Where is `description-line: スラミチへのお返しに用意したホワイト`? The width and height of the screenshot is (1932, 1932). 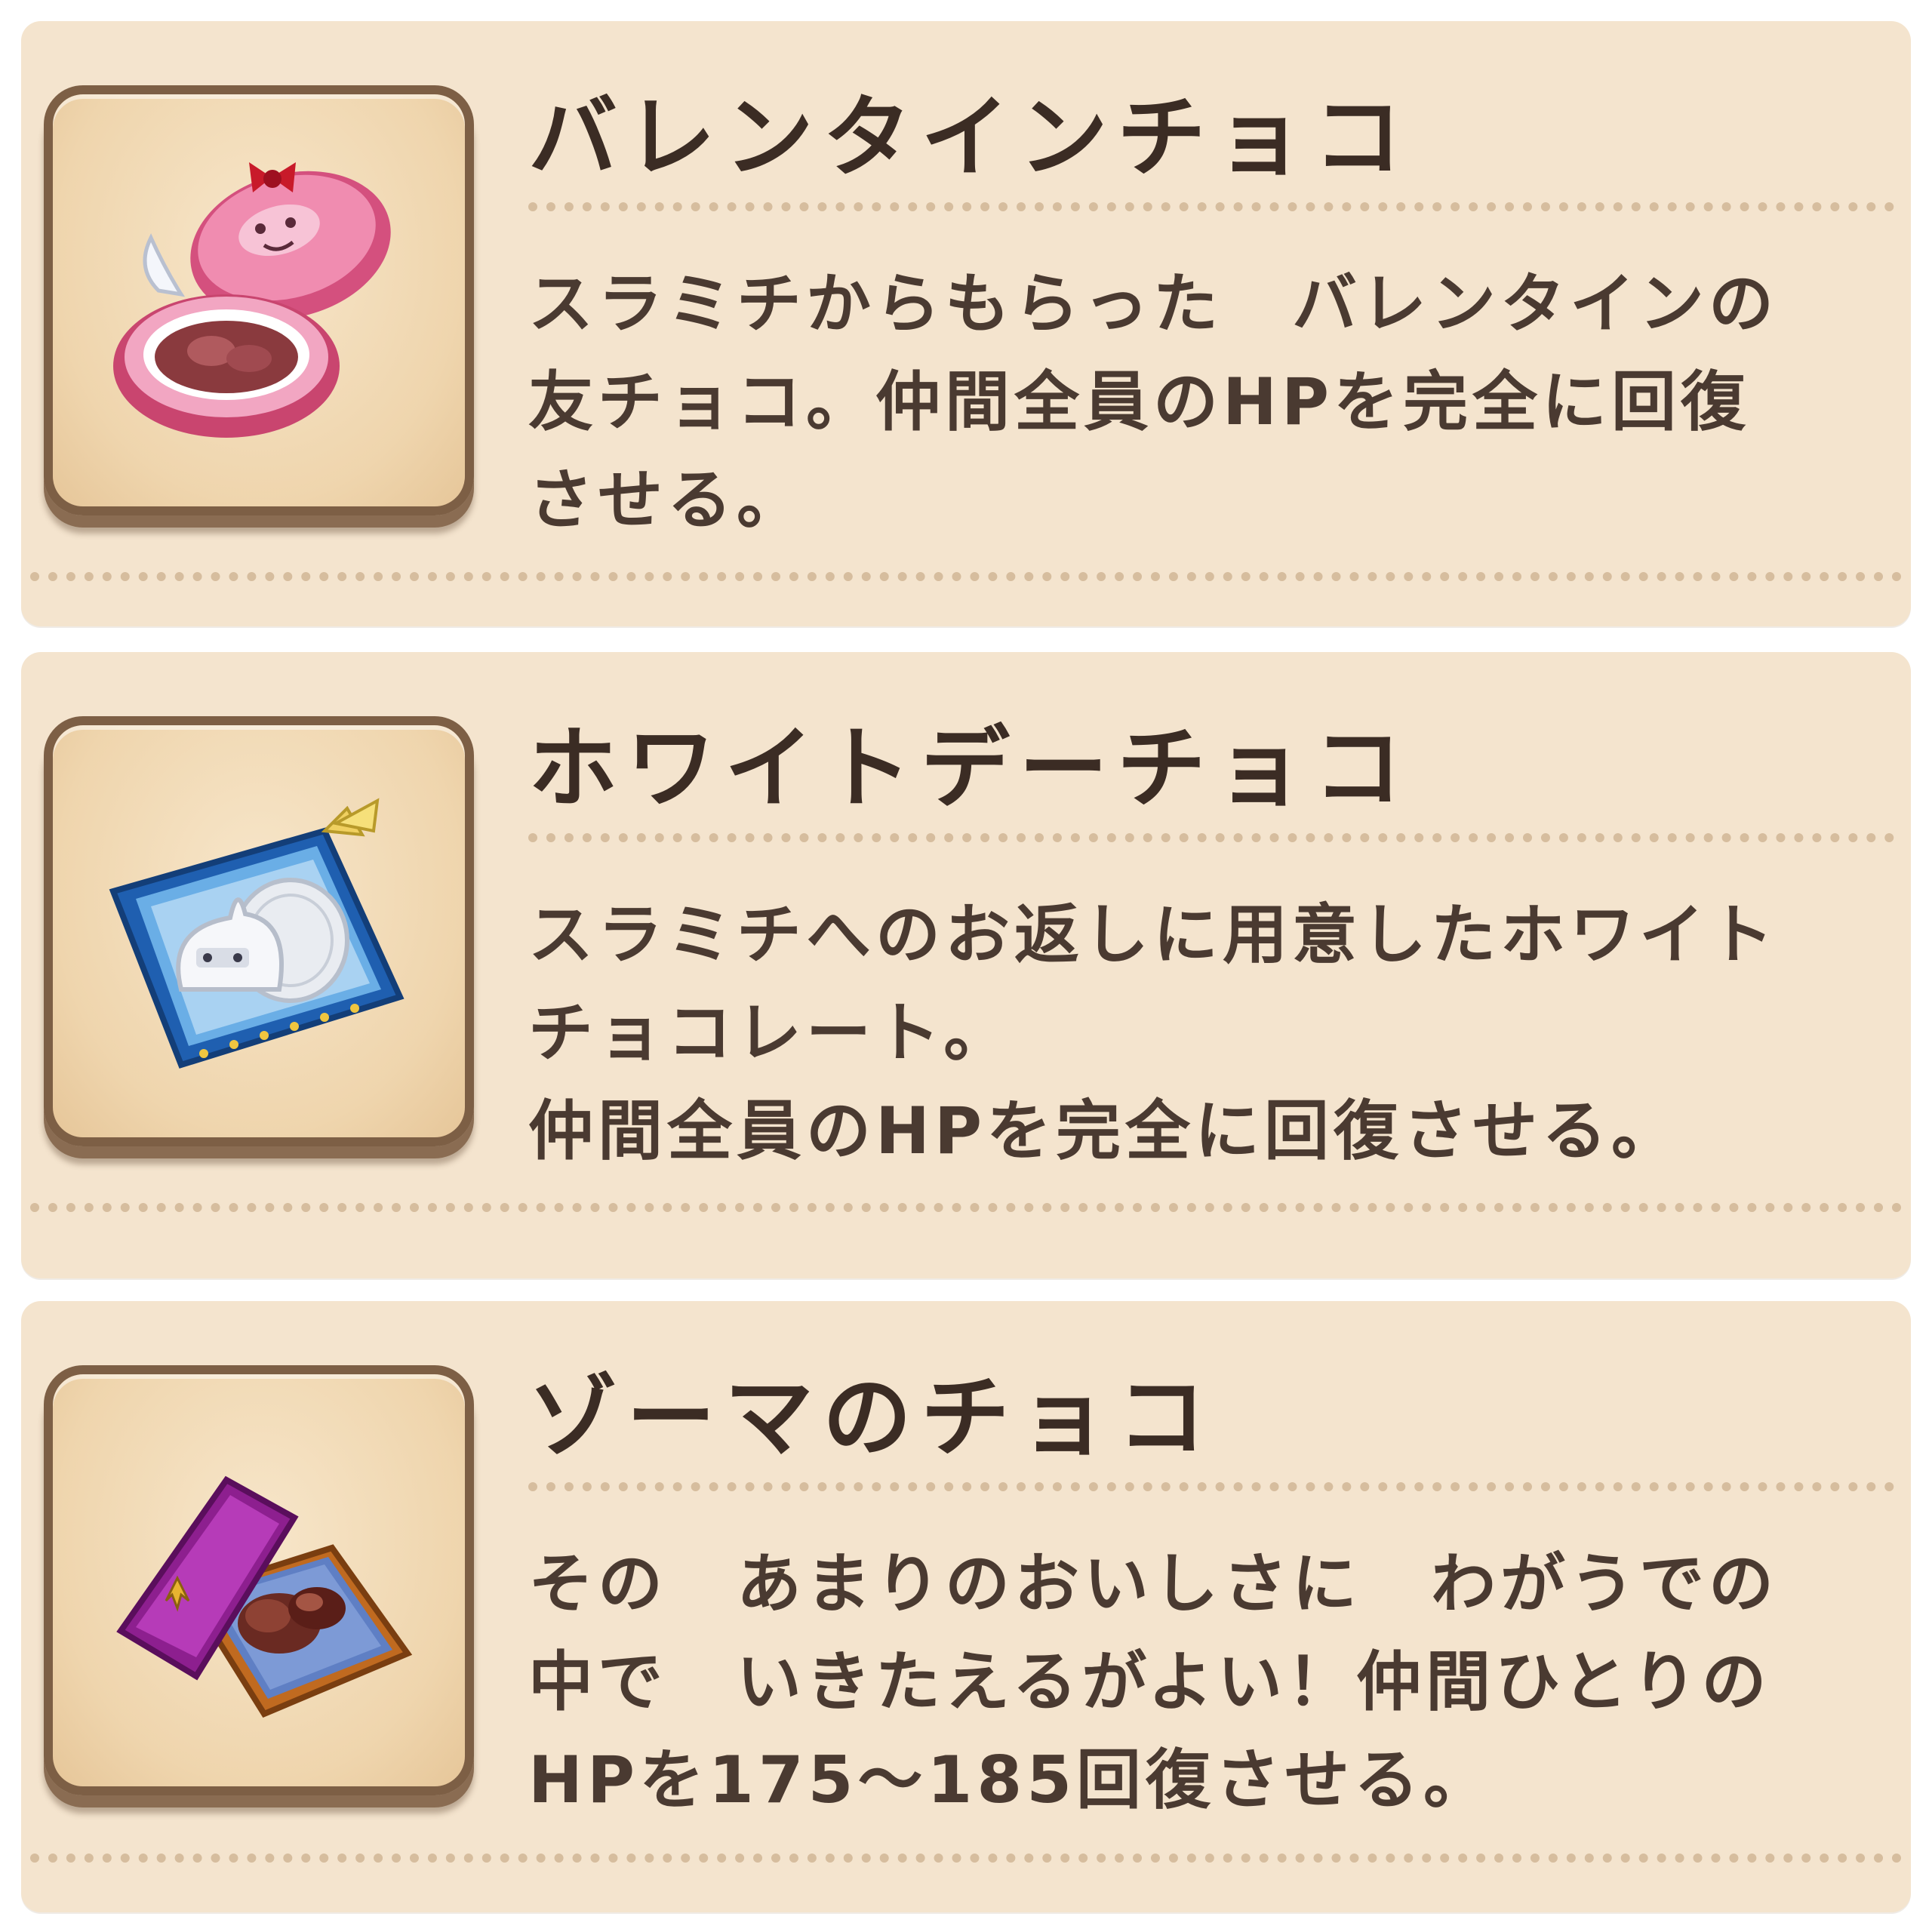 description-line: スラミチへのお返しに用意したホワイト is located at coordinates (1153, 935).